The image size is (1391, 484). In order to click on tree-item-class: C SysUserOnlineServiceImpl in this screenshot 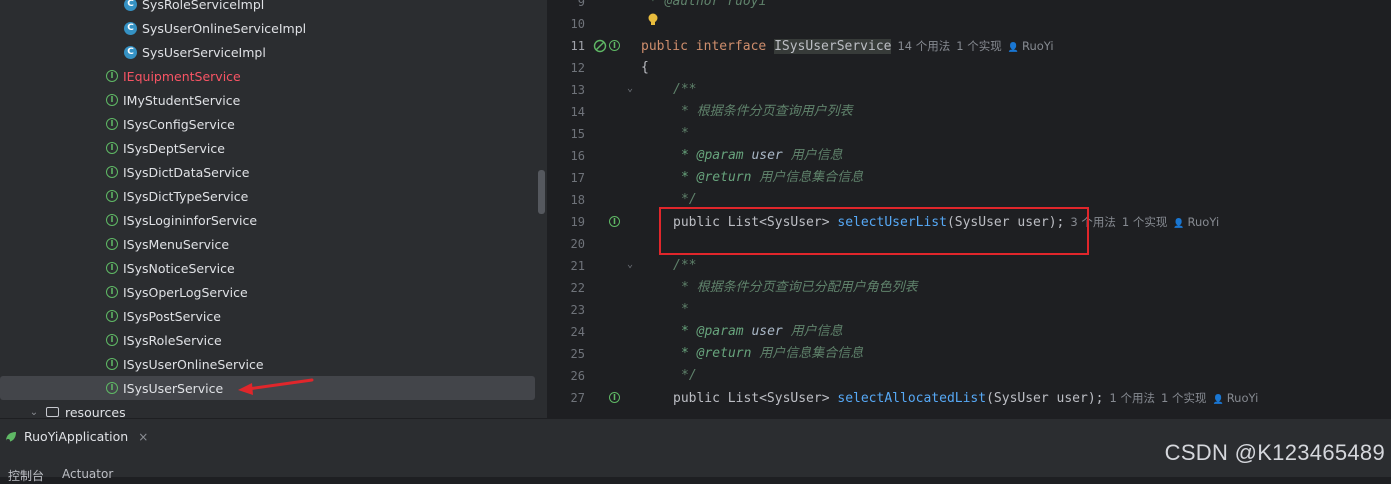, I will do `click(273, 28)`.